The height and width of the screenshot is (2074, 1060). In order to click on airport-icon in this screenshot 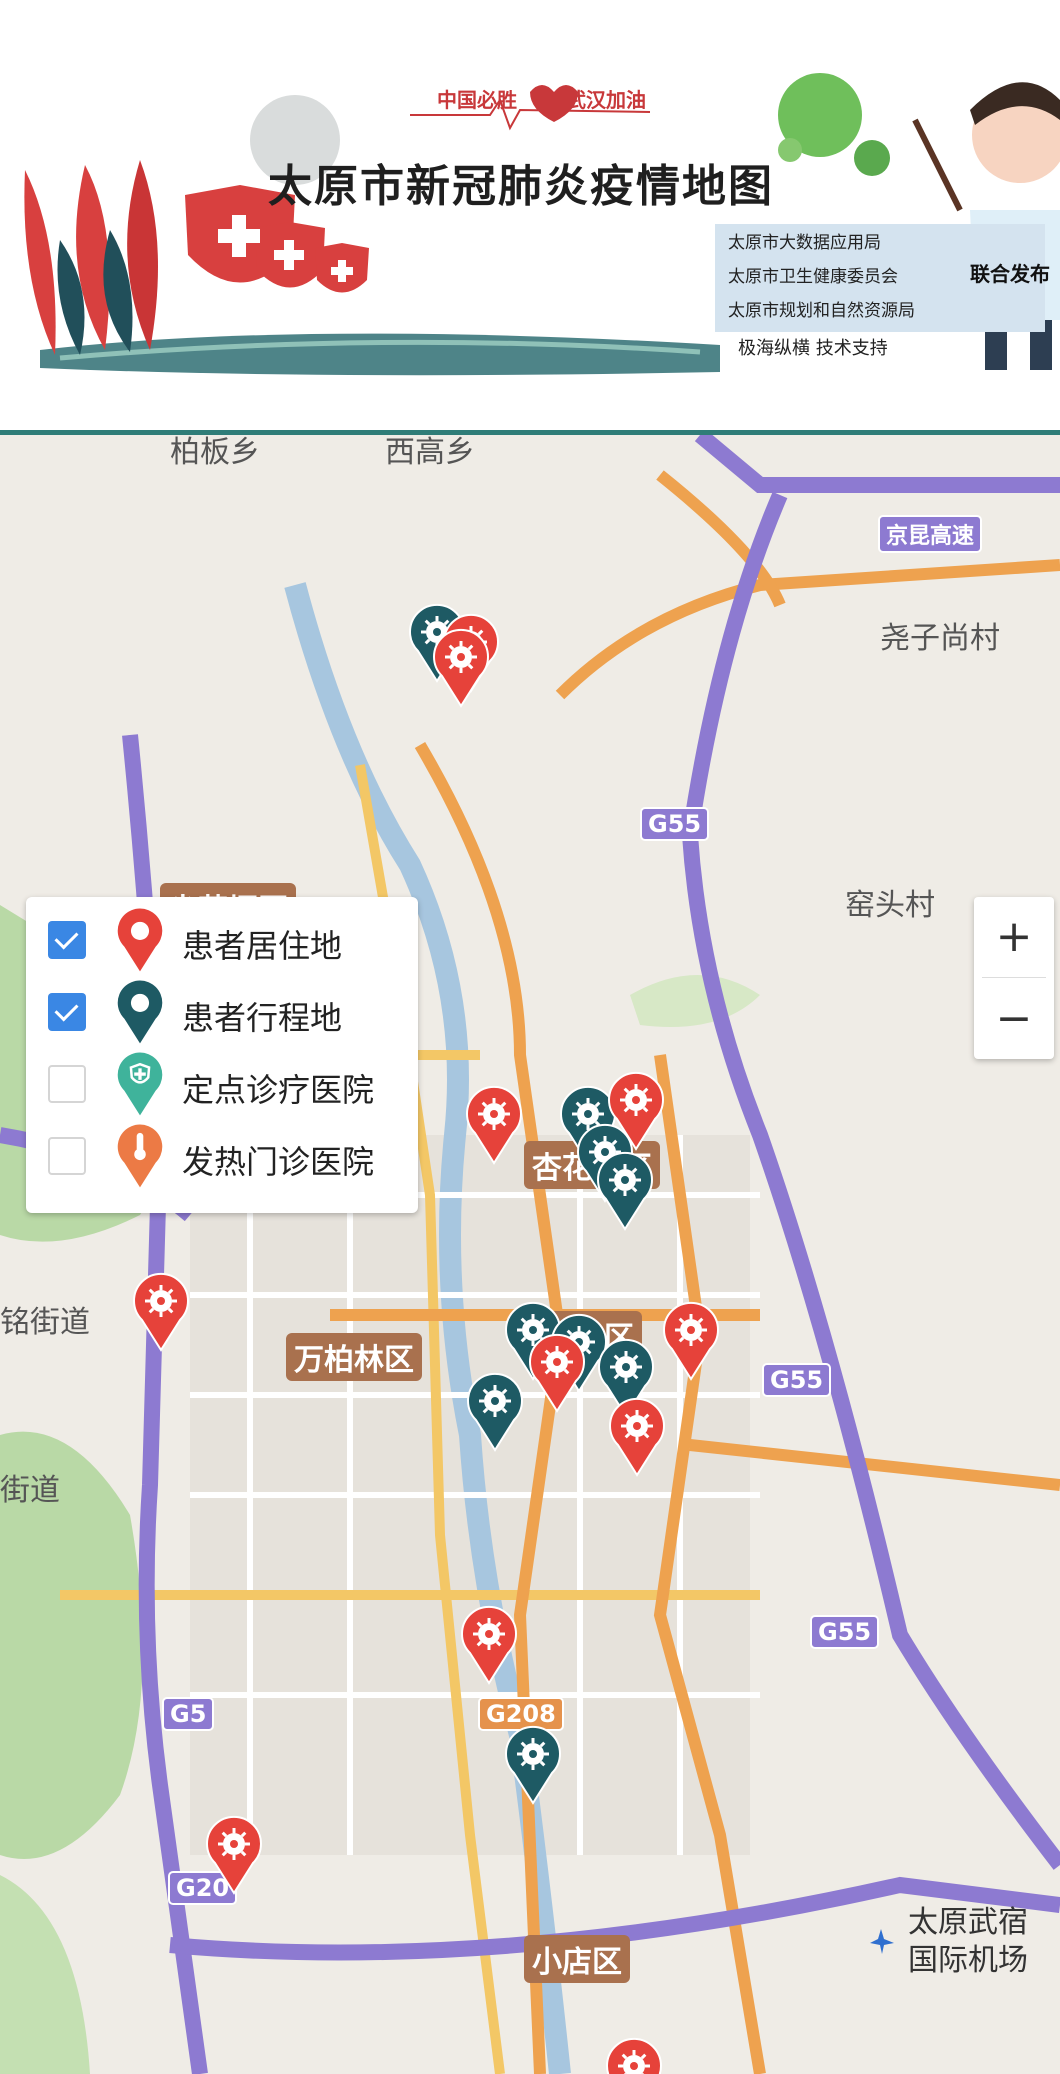, I will do `click(882, 1941)`.